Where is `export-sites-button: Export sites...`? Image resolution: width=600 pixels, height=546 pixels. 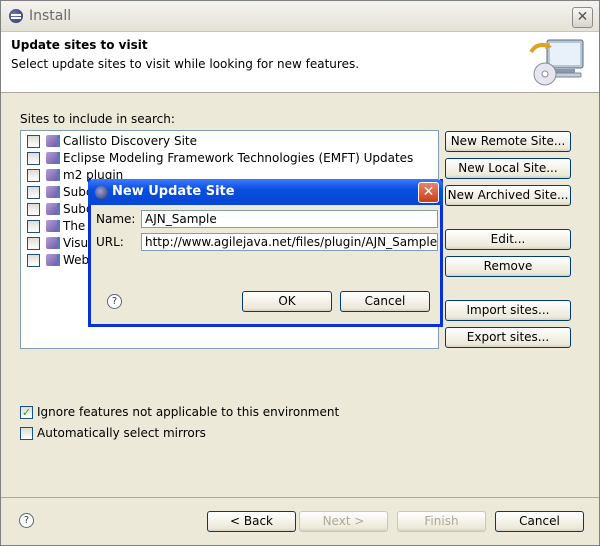
export-sites-button: Export sites... is located at coordinates (508, 337).